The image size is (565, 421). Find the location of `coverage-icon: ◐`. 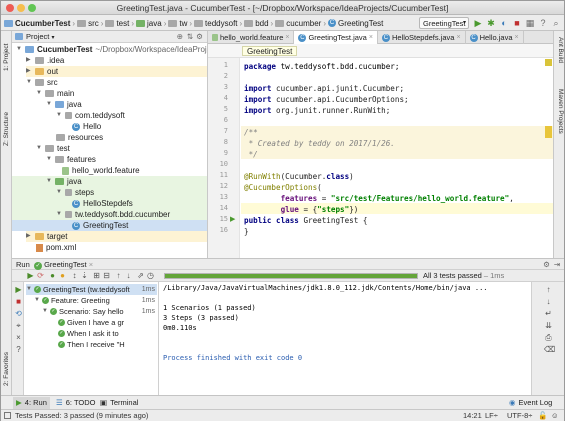

coverage-icon: ◐ is located at coordinates (504, 23).